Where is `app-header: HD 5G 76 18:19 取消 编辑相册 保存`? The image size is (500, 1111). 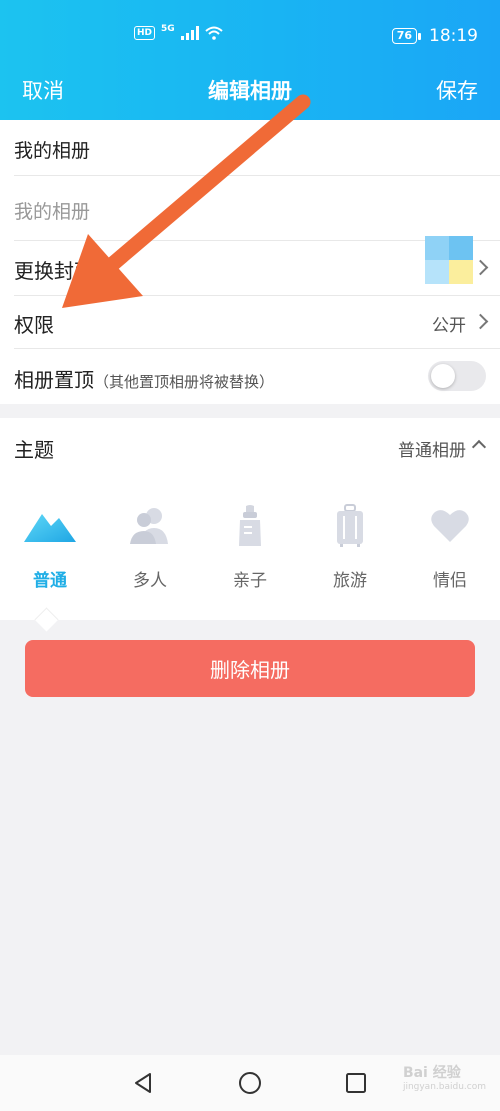
app-header: HD 5G 76 18:19 取消 编辑相册 保存 is located at coordinates (250, 60).